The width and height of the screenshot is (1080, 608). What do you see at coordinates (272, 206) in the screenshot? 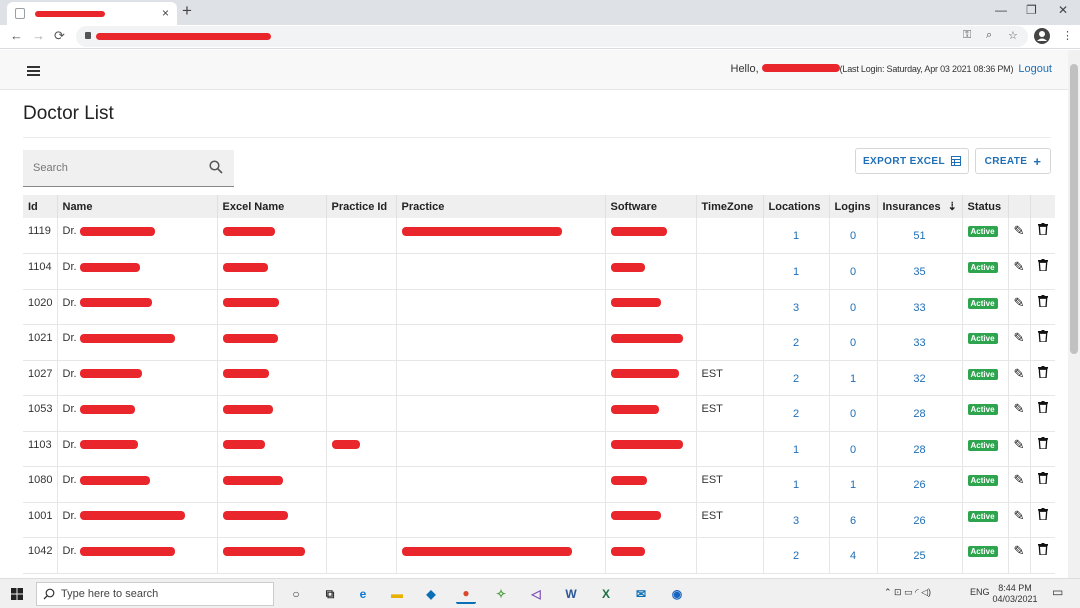
I see `col-header-excel-name: Excel Name` at bounding box center [272, 206].